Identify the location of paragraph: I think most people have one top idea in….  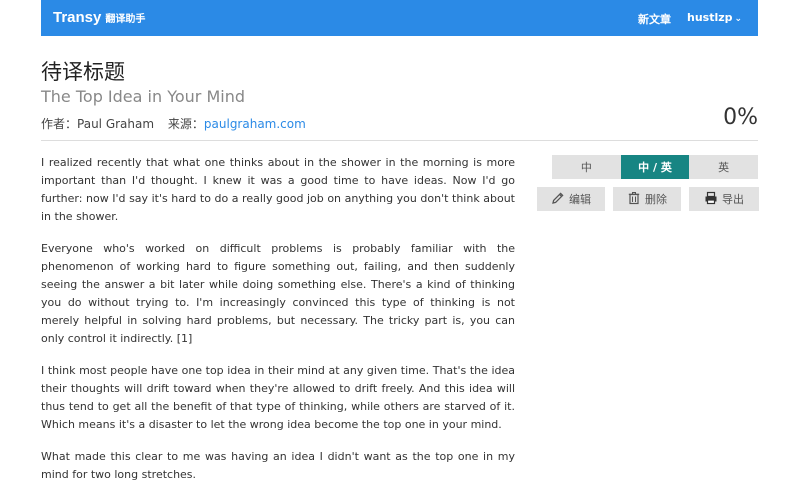
(278, 398).